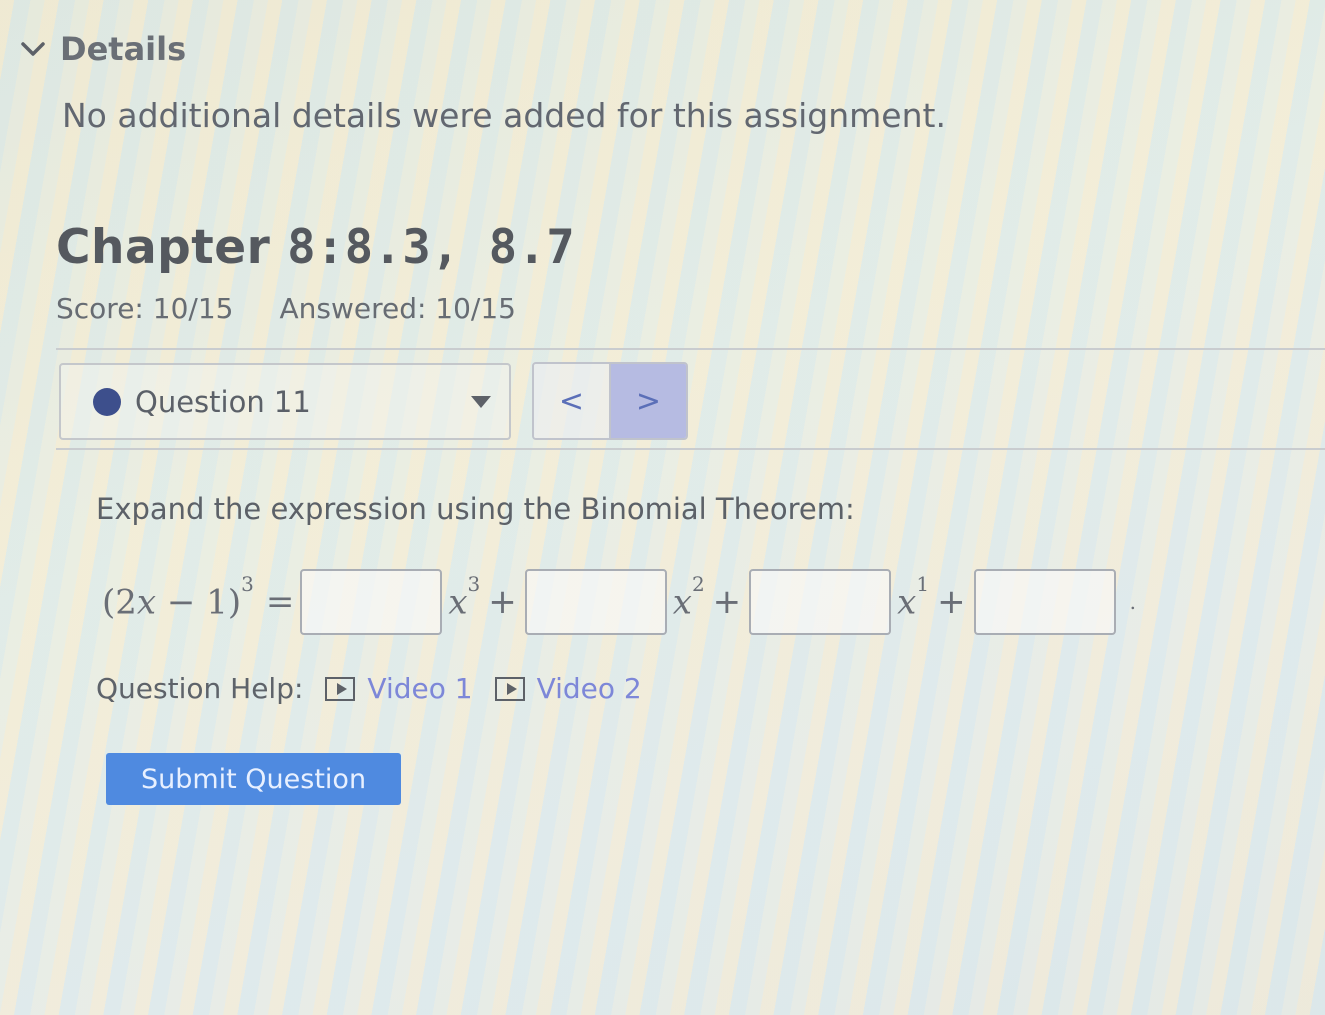  Describe the element at coordinates (253, 779) in the screenshot. I see `submit-question-button: Submit Question` at that location.